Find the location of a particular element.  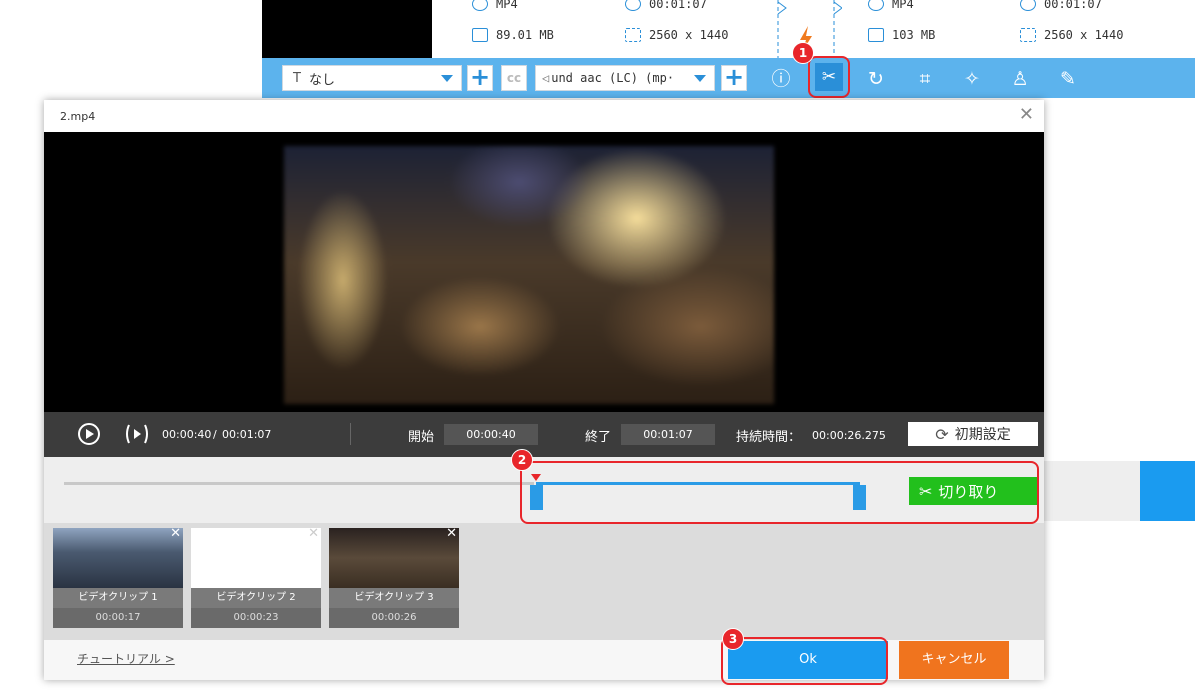

output-duration: 00:01:07 is located at coordinates (1061, 5).